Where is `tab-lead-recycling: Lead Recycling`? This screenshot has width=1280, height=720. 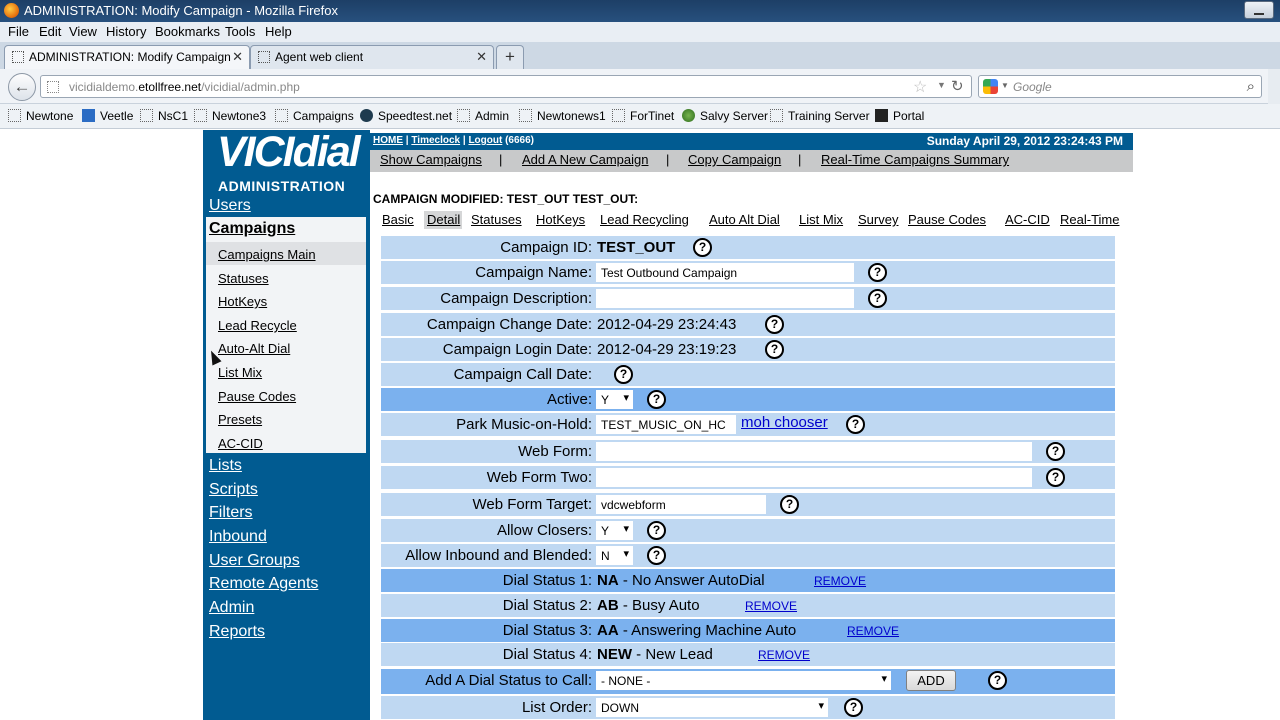 tab-lead-recycling: Lead Recycling is located at coordinates (644, 219).